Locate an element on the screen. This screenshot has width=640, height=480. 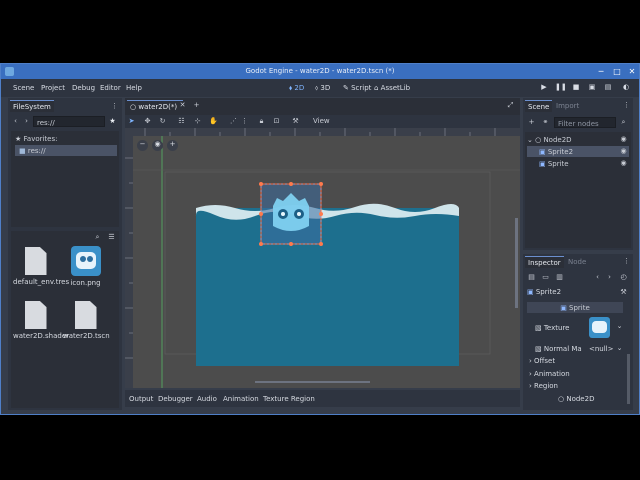
snap-options-icon: ⋮ is located at coordinates (244, 121).